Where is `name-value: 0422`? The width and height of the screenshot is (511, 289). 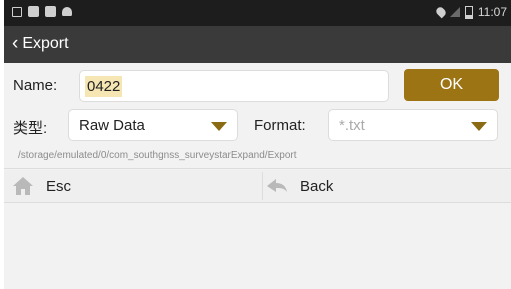 name-value: 0422 is located at coordinates (104, 86).